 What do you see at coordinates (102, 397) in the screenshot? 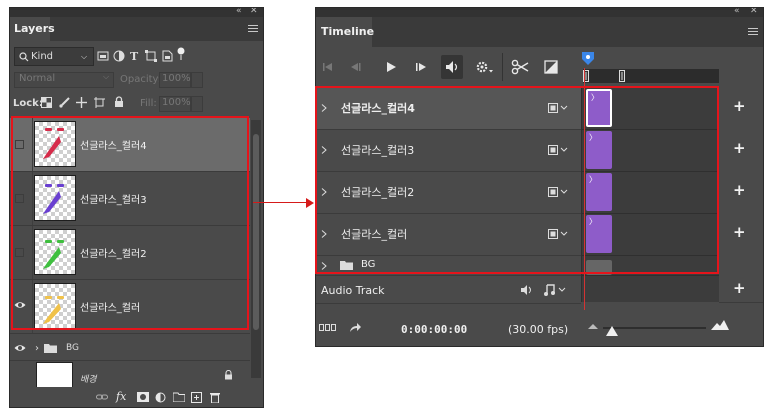
I see `link-icon` at bounding box center [102, 397].